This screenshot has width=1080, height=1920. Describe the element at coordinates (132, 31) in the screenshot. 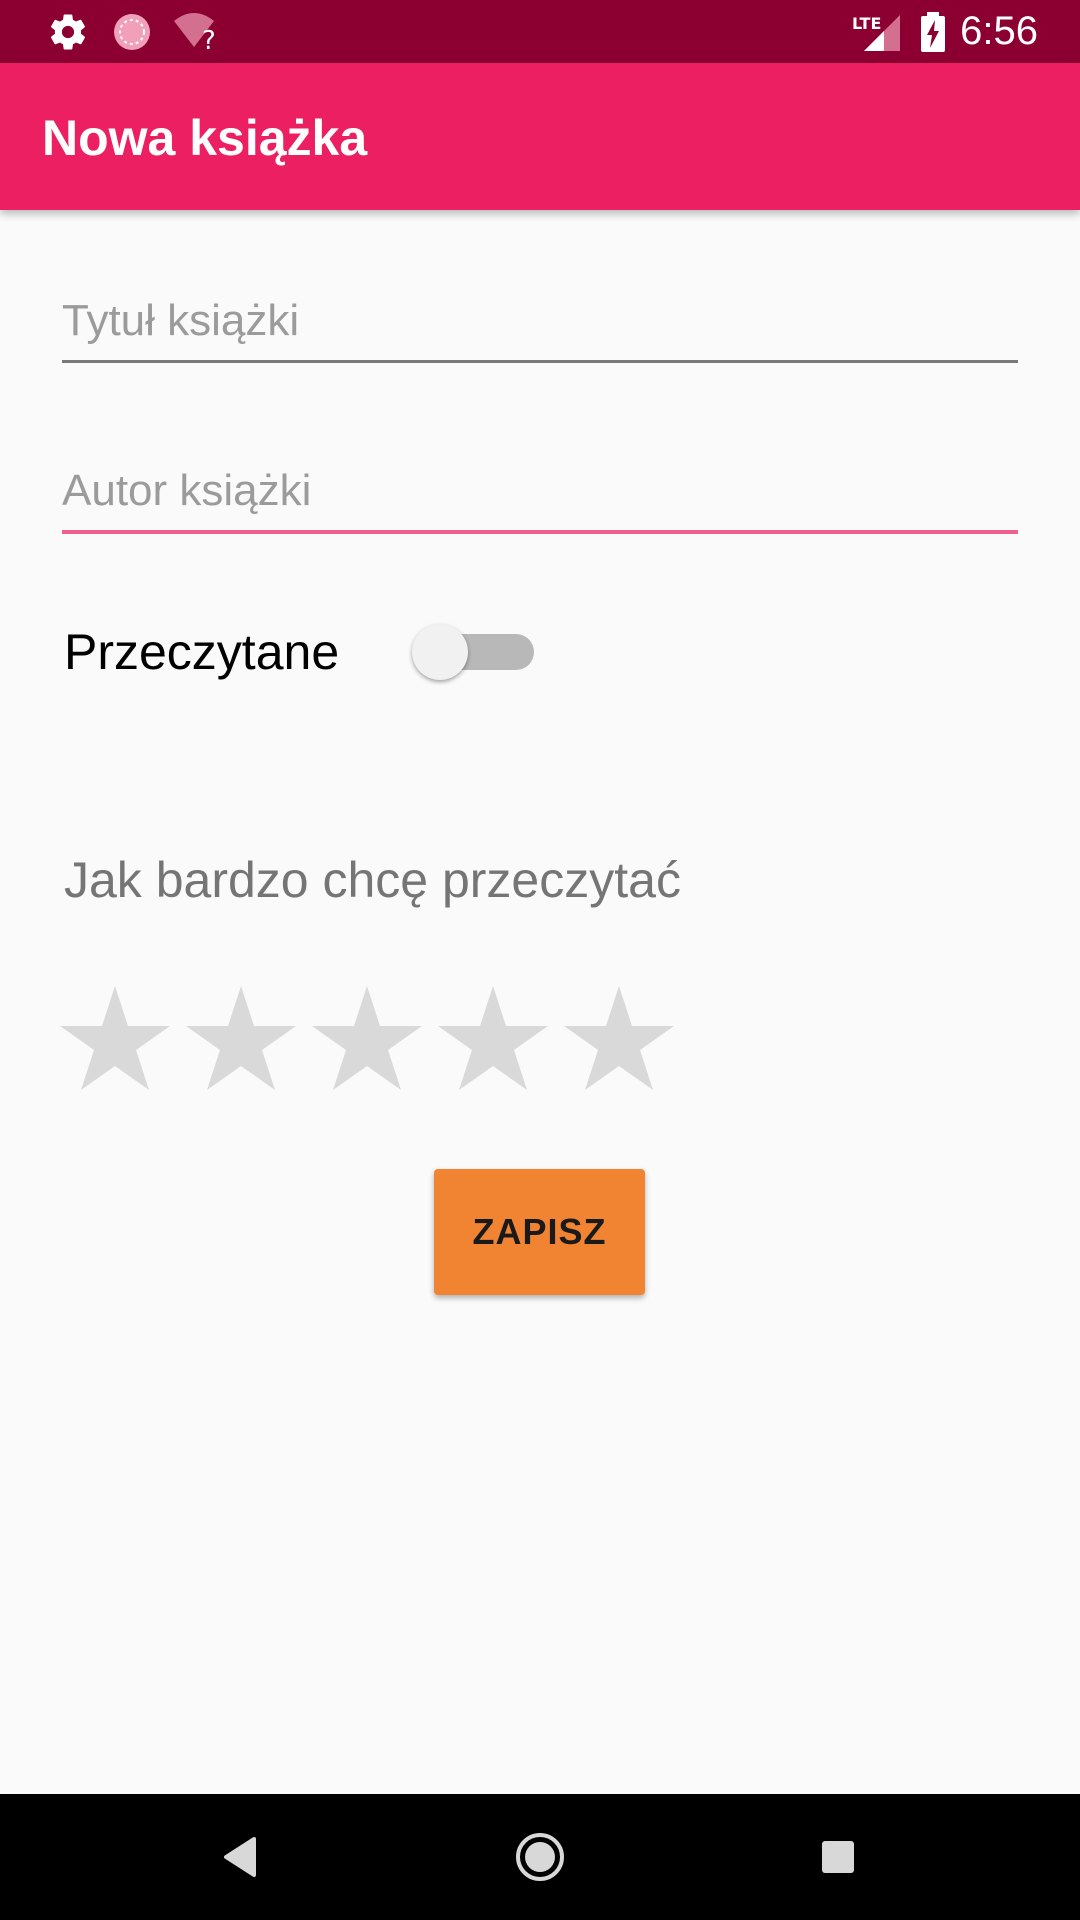

I see `sync-icon` at that location.